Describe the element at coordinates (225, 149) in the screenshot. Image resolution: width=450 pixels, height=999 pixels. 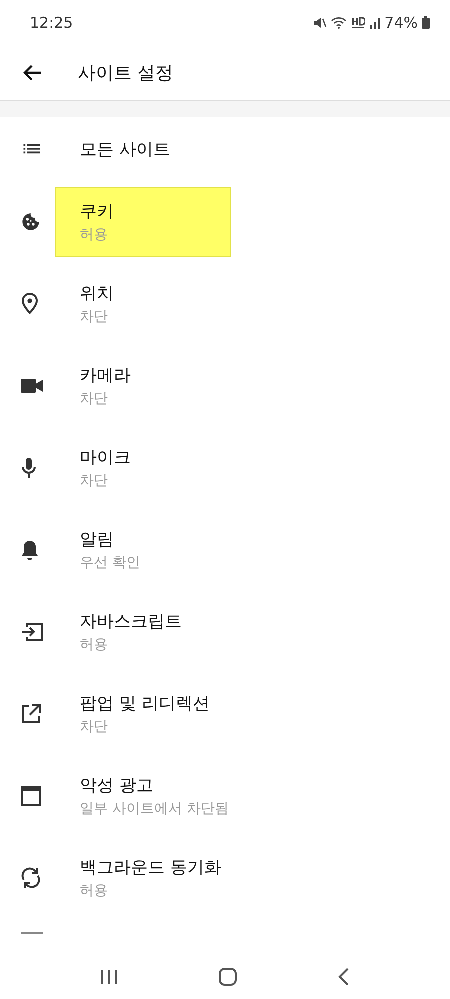
I see `all-sites-item: 모든 사이트` at that location.